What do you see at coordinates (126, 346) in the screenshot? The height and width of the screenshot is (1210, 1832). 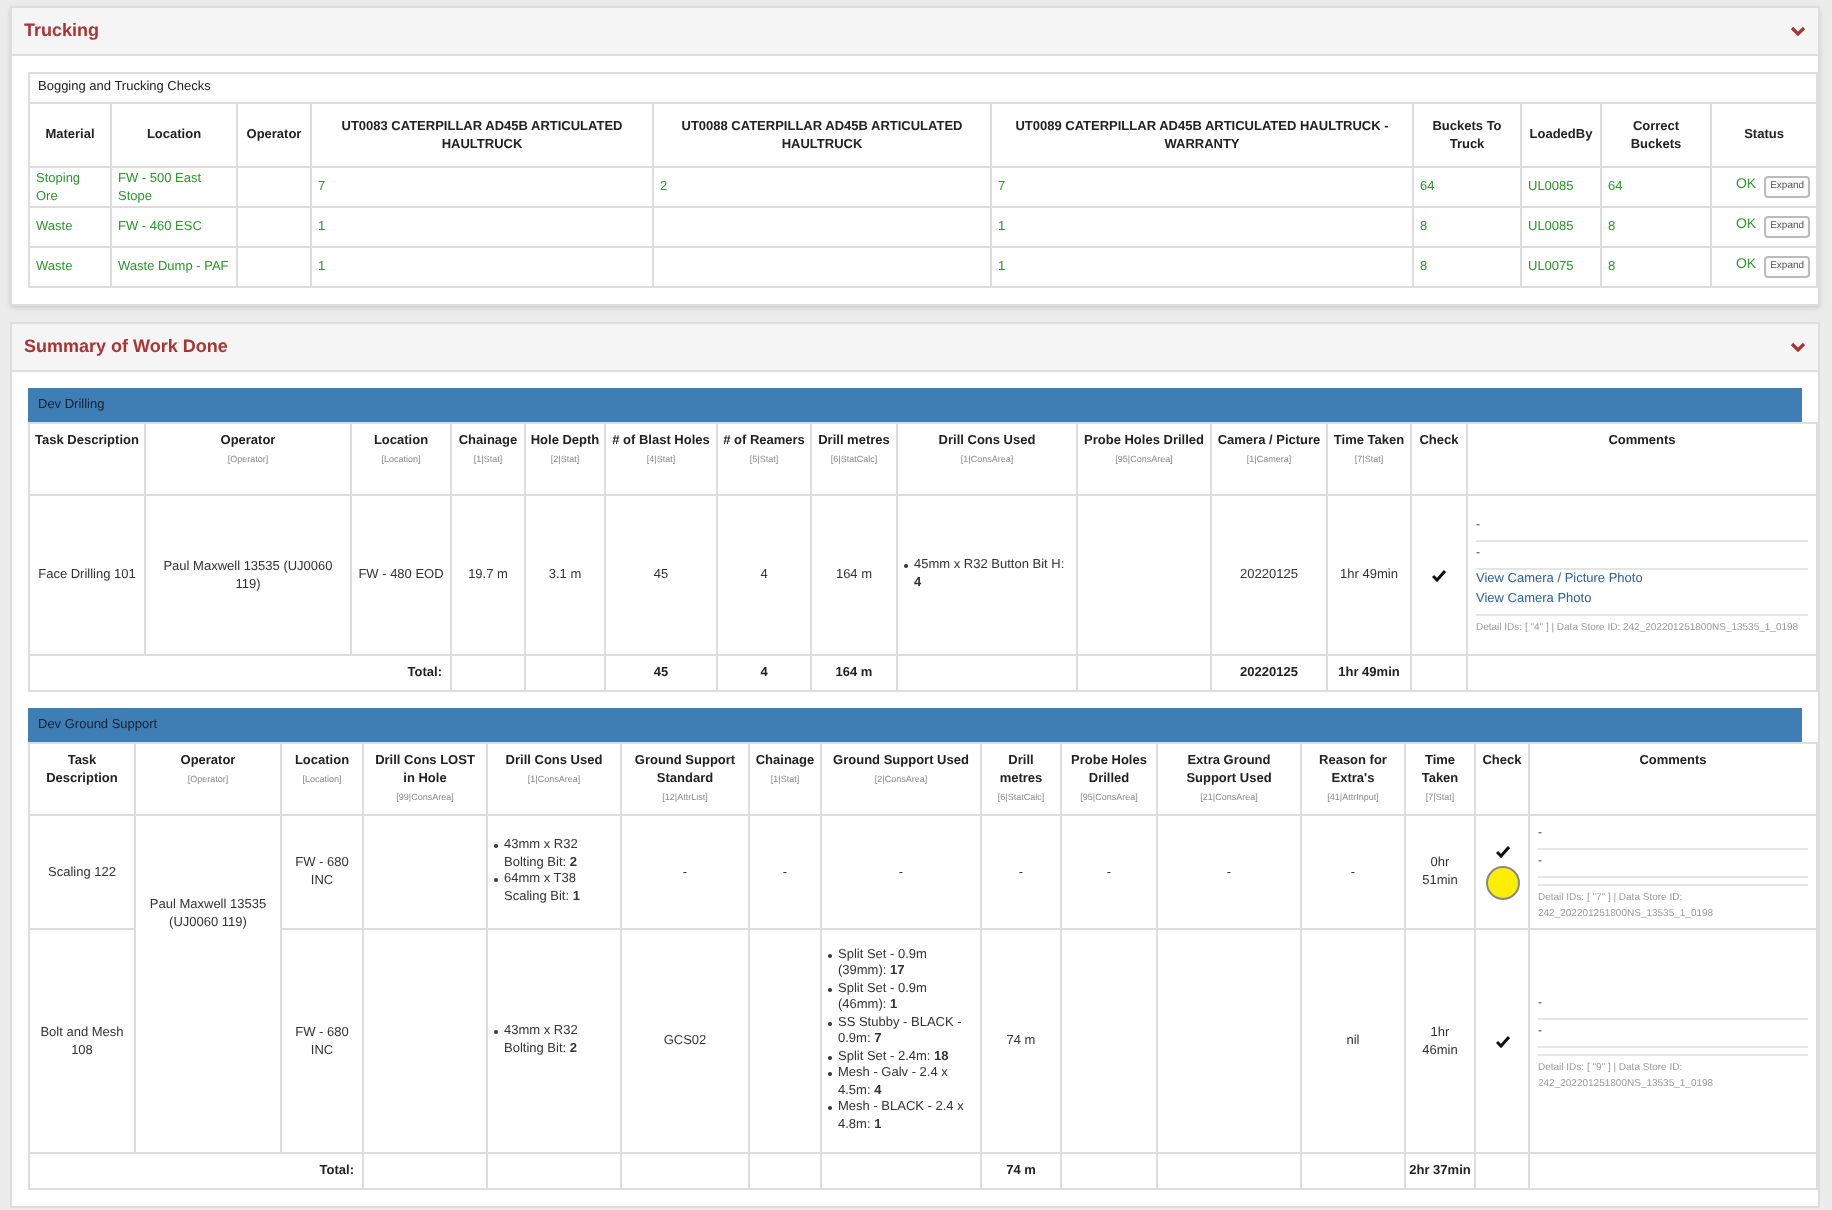 I see `panel-title: Summary of Work Done` at bounding box center [126, 346].